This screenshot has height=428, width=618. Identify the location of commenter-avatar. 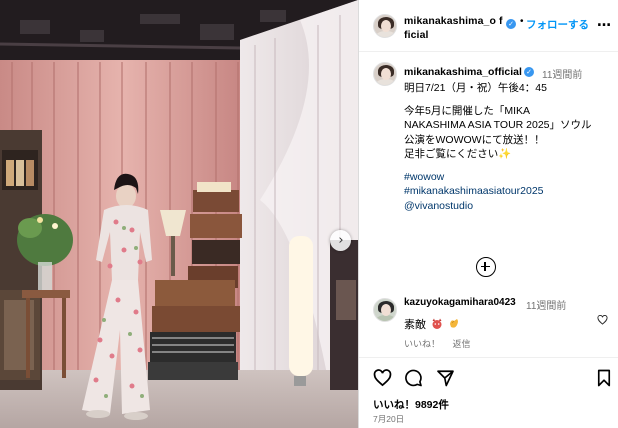
(385, 310).